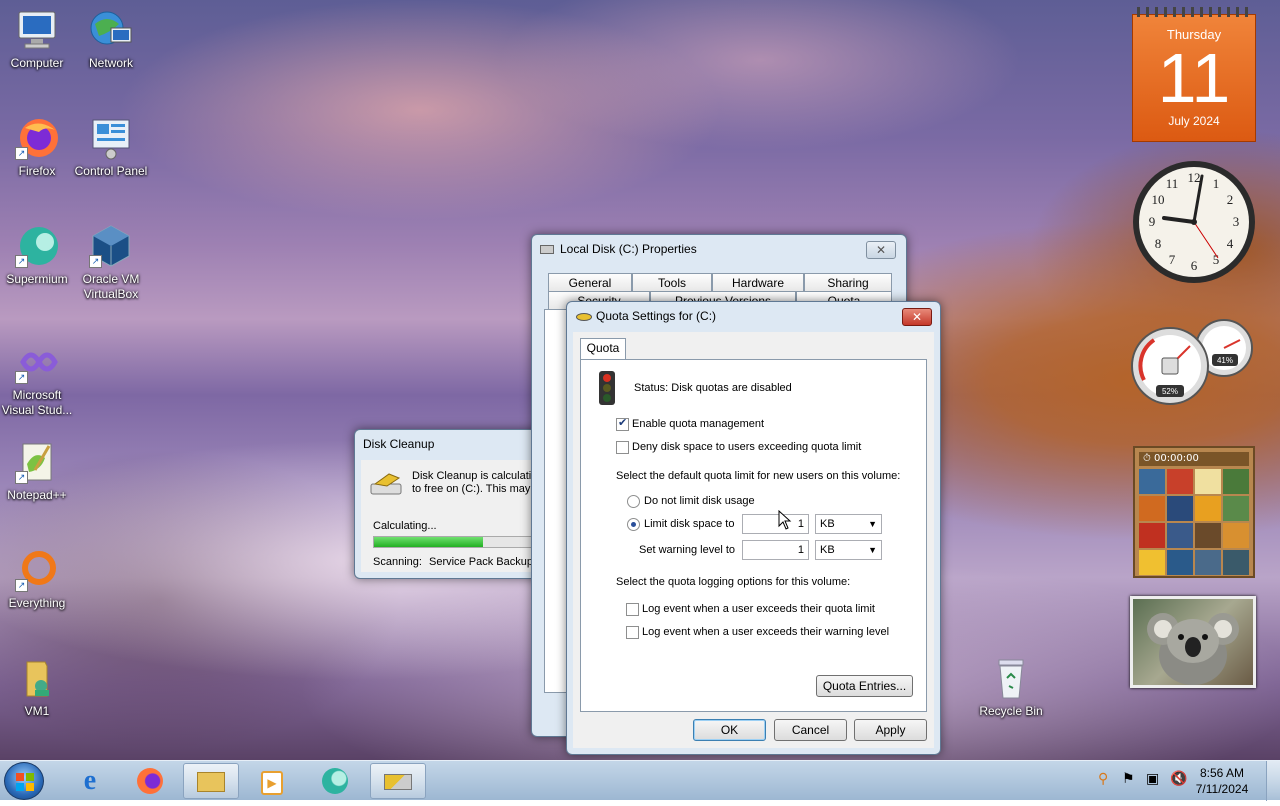 This screenshot has width=1280, height=806. Describe the element at coordinates (111, 39) in the screenshot. I see `desktop-icon-network: Network` at that location.